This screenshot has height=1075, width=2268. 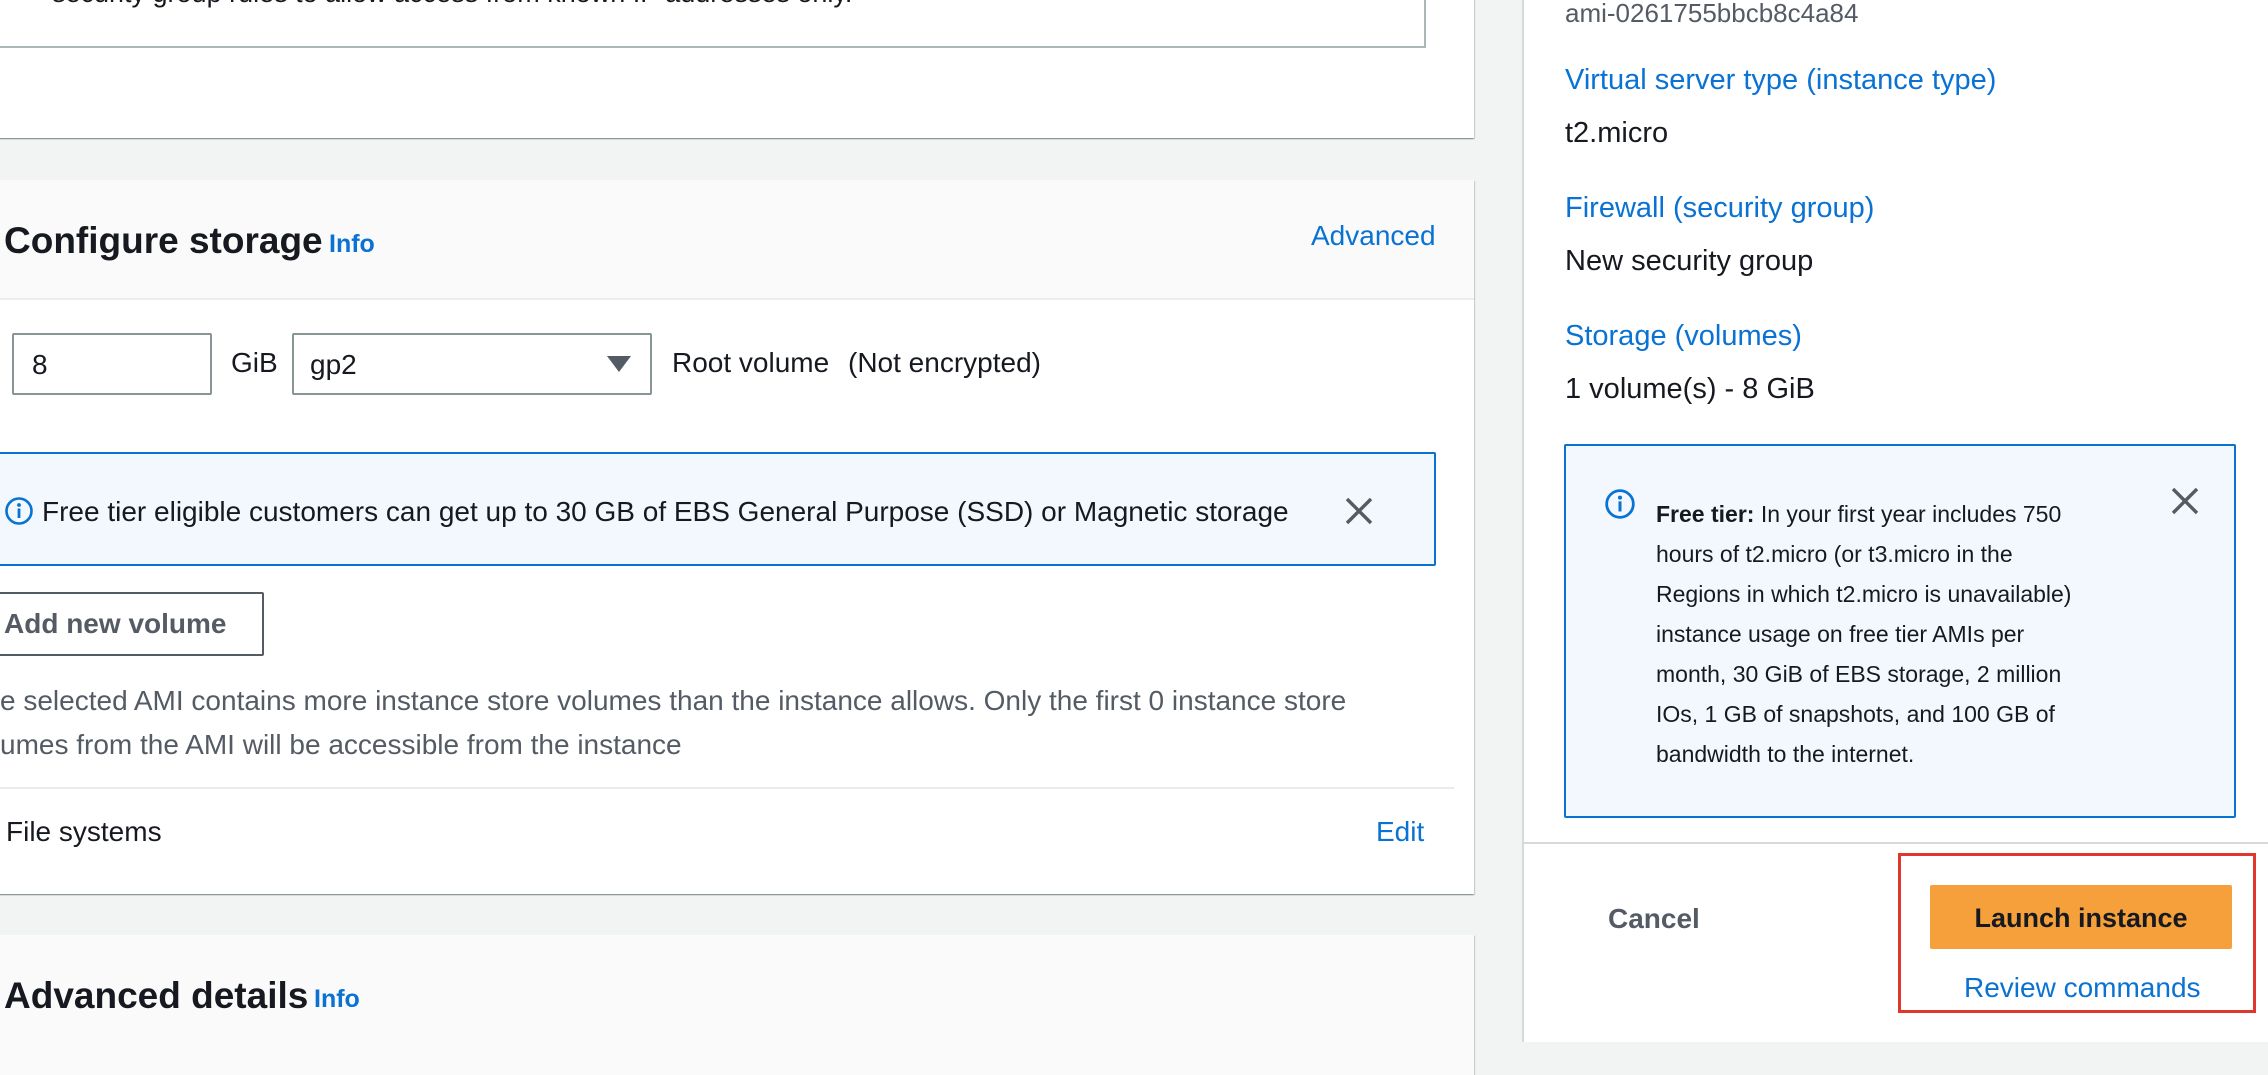 I want to click on ami-id: ami-0261755bbcb8c4a84, so click(x=1712, y=14).